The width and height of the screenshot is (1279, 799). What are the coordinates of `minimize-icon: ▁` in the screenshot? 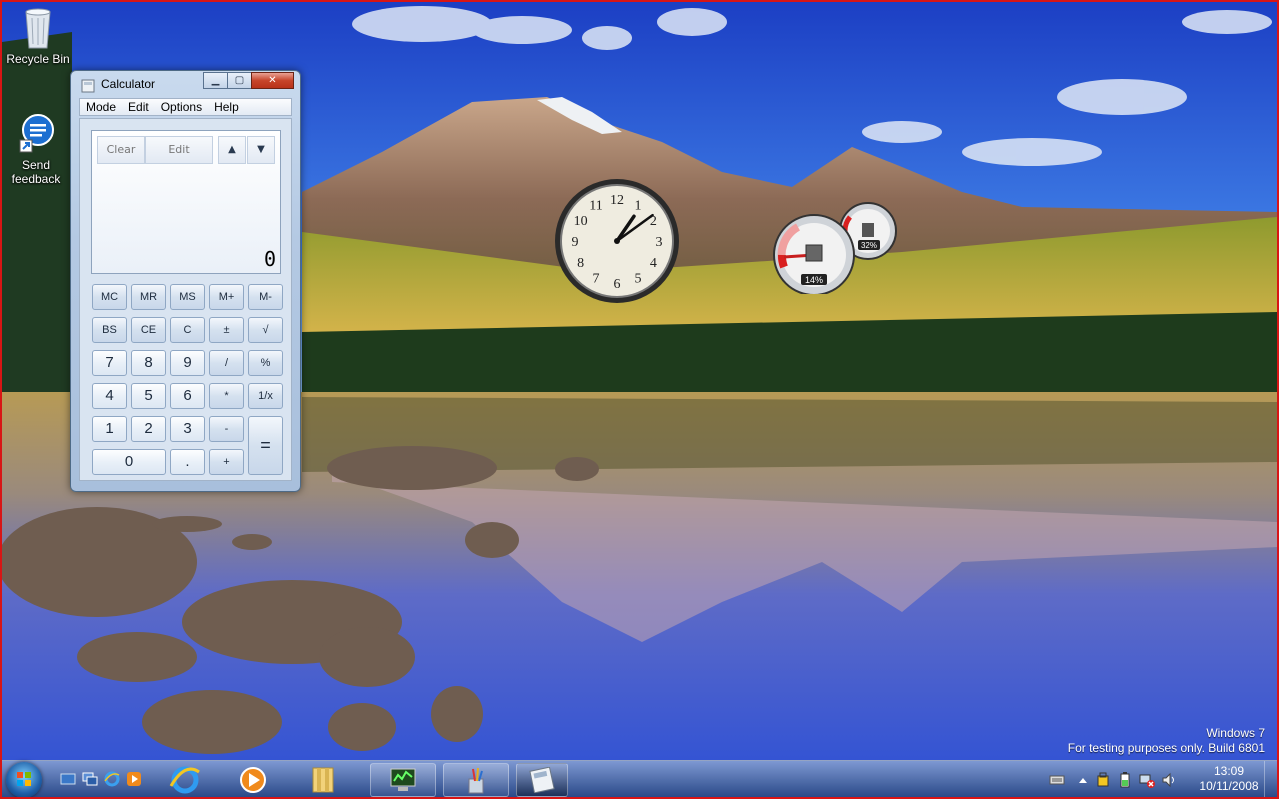 It's located at (215, 80).